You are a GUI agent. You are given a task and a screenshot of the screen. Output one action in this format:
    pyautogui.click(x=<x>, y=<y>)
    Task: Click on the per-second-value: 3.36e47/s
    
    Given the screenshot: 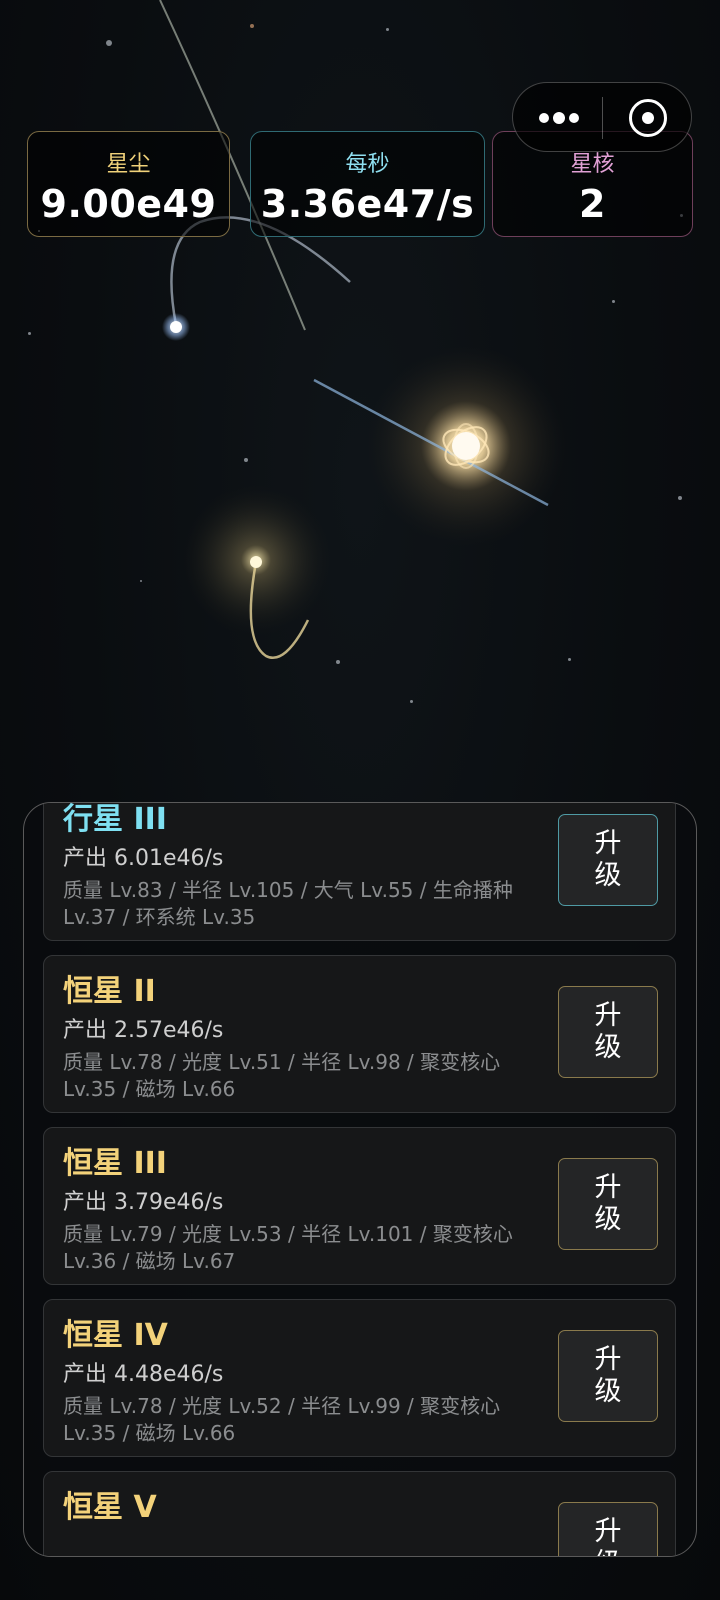 What is the action you would take?
    pyautogui.click(x=367, y=204)
    